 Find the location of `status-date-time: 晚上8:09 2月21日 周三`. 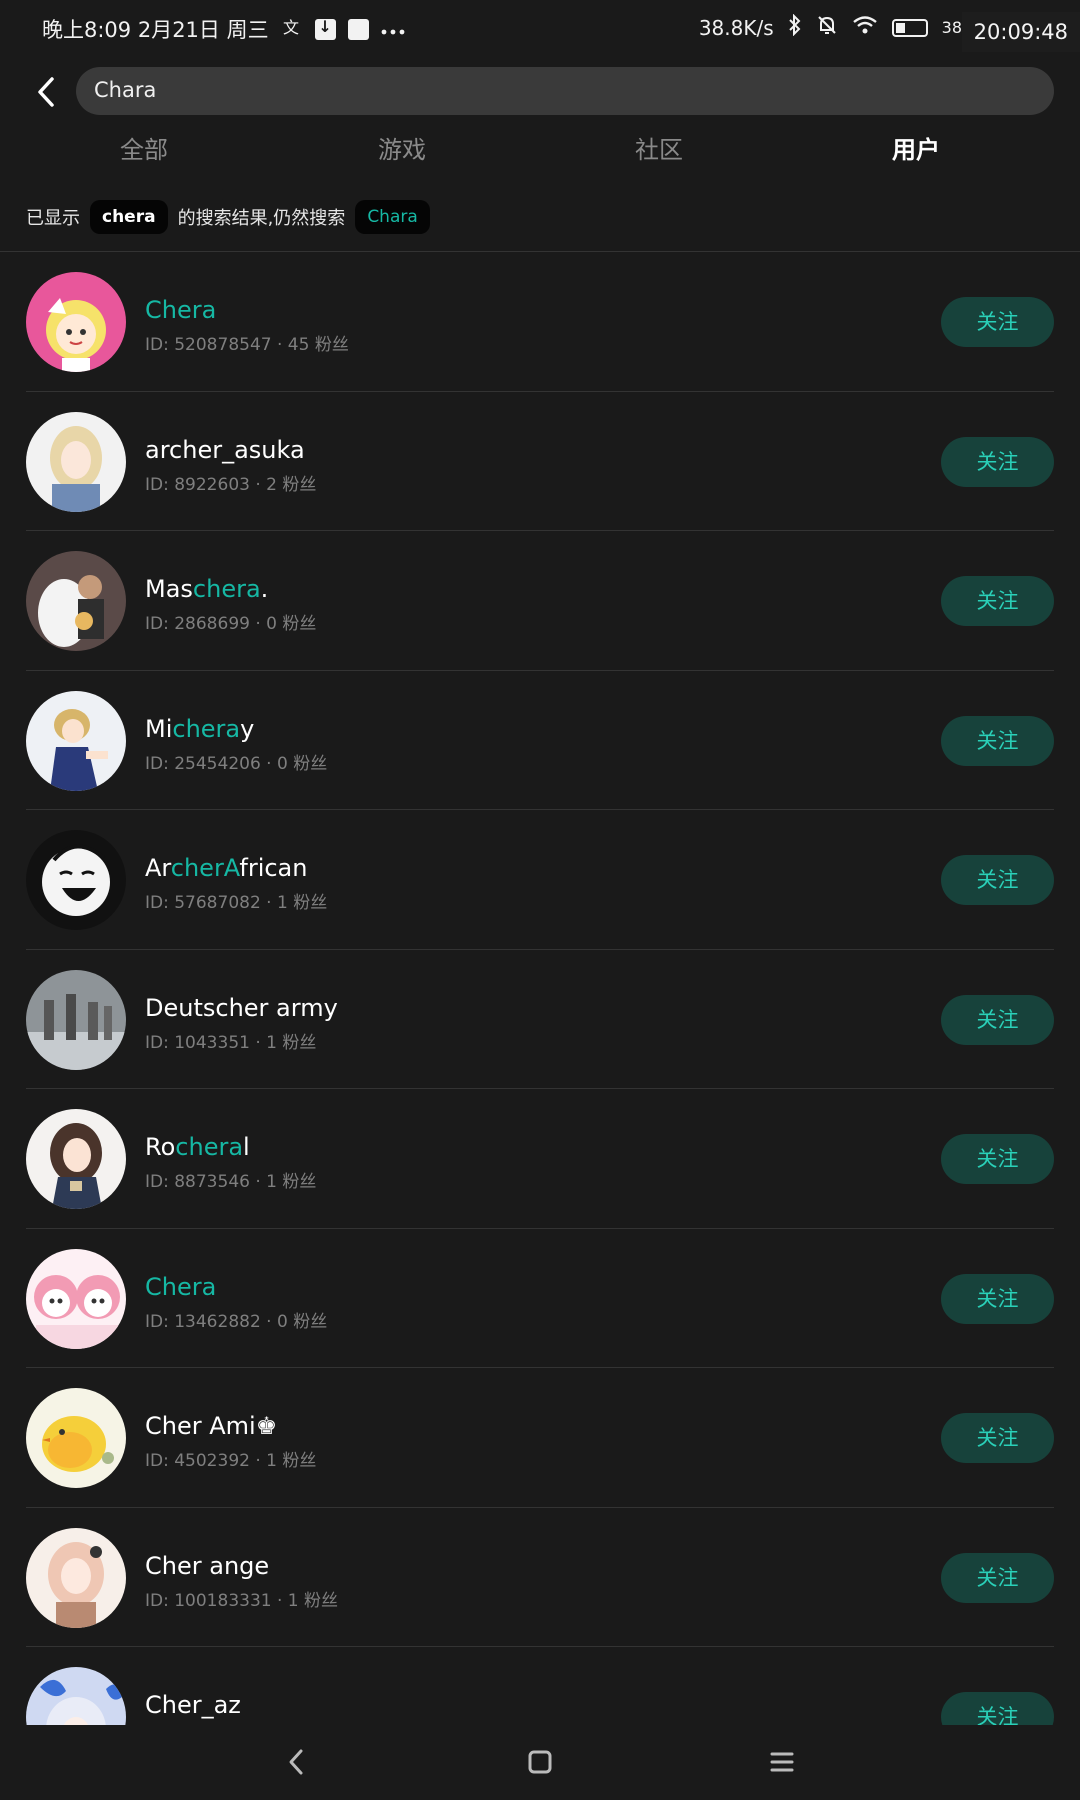

status-date-time: 晚上8:09 2月21日 周三 is located at coordinates (155, 30).